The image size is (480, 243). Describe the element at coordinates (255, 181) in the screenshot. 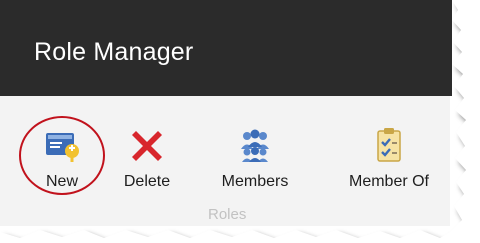

I see `members-button-label: Members` at that location.